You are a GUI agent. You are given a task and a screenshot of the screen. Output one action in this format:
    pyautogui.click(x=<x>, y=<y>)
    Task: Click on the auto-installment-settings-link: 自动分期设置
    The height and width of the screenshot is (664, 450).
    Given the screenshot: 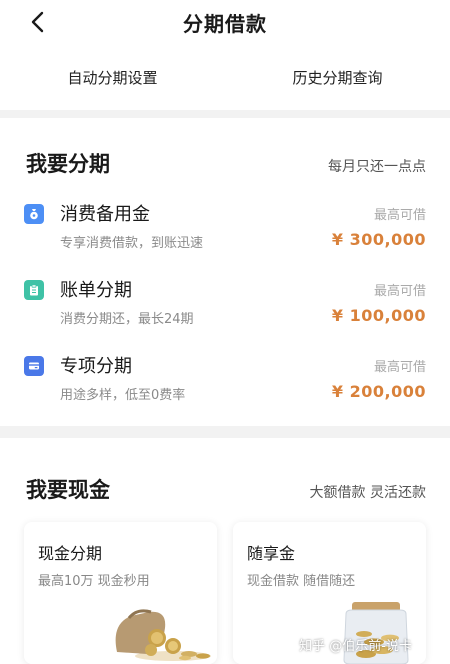 What is the action you would take?
    pyautogui.click(x=112, y=77)
    